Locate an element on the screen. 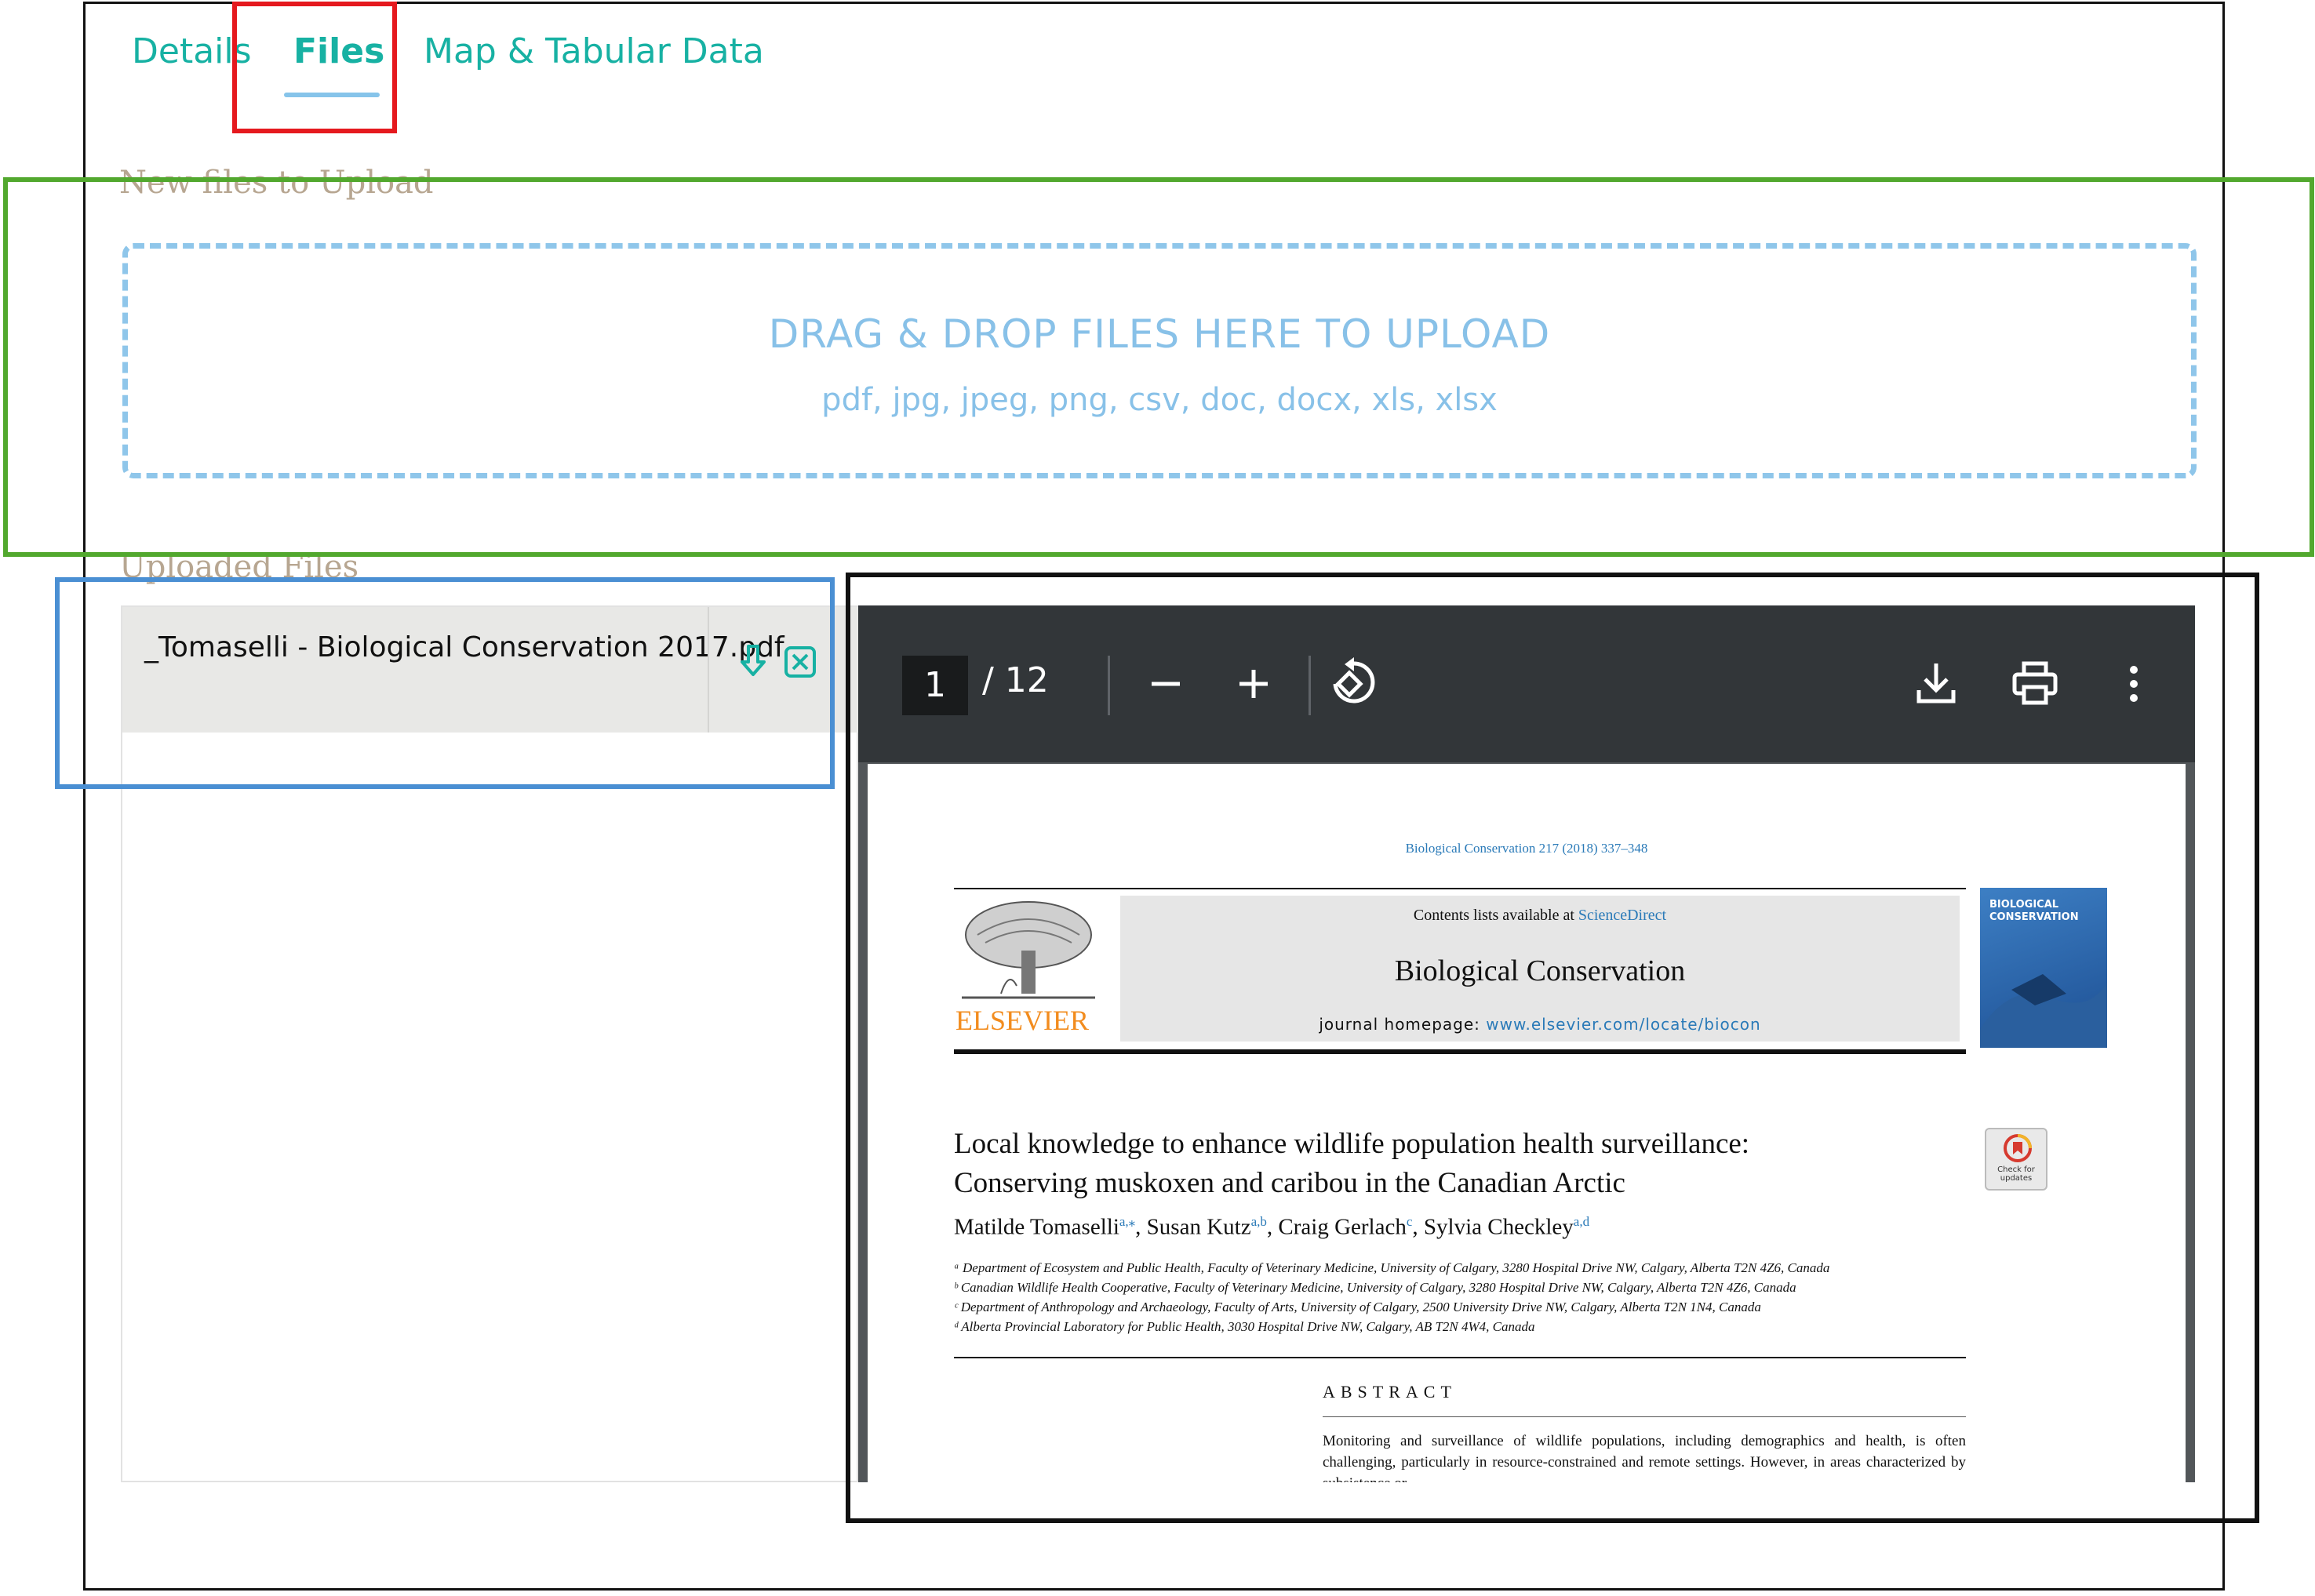  highlight-files-tab is located at coordinates (314, 68).